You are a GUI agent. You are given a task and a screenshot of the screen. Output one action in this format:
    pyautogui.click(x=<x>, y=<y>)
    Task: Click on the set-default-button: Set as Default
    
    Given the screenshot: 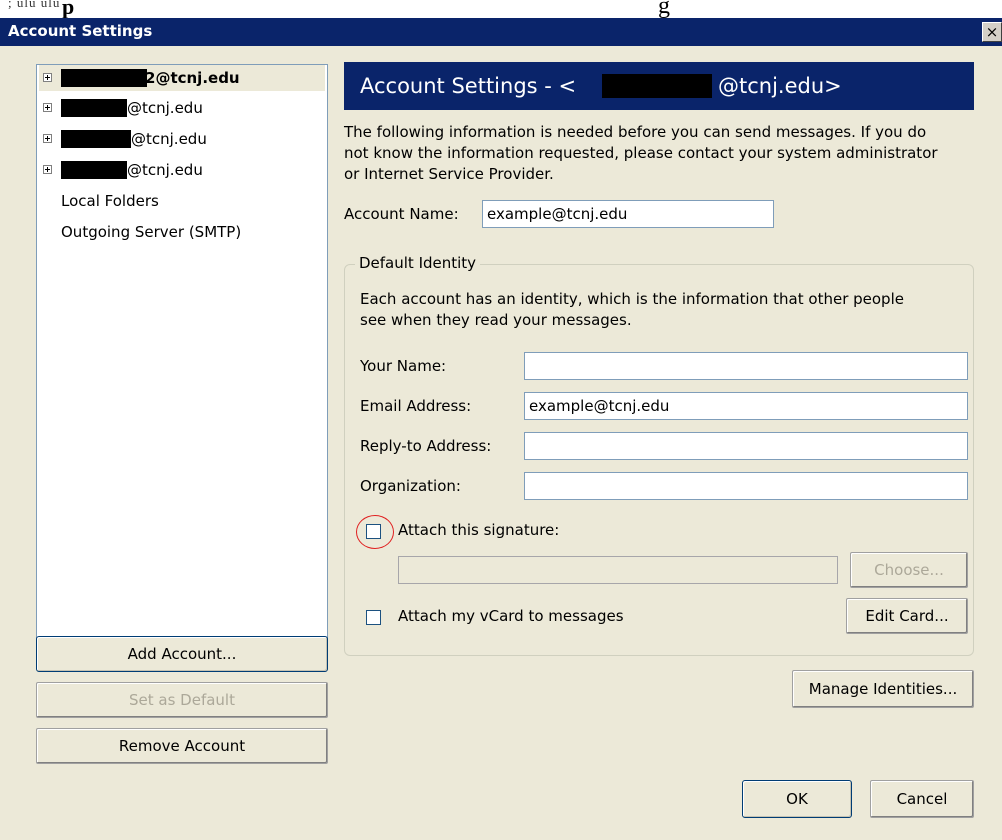 What is the action you would take?
    pyautogui.click(x=182, y=700)
    